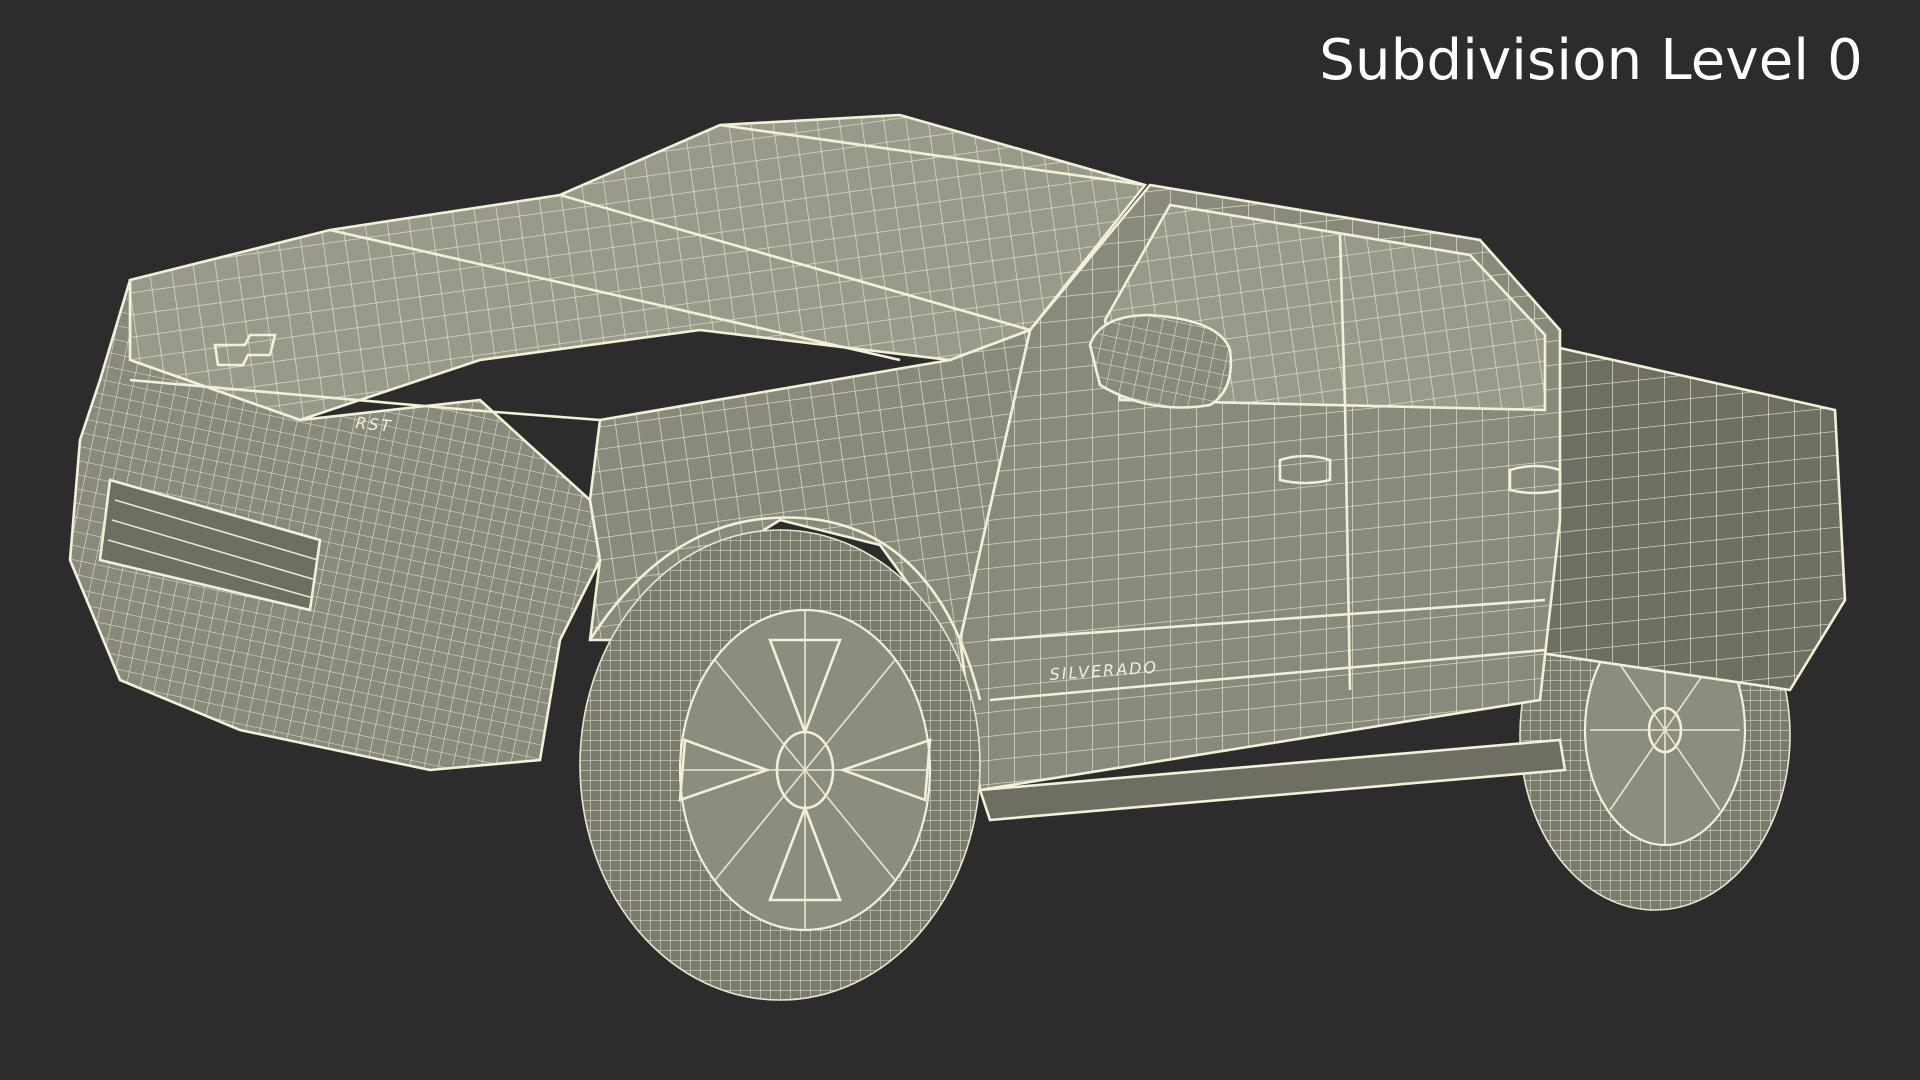 The image size is (1920, 1080). Describe the element at coordinates (1591, 60) in the screenshot. I see `subdivision-level-label: Subdivision Level 0` at that location.